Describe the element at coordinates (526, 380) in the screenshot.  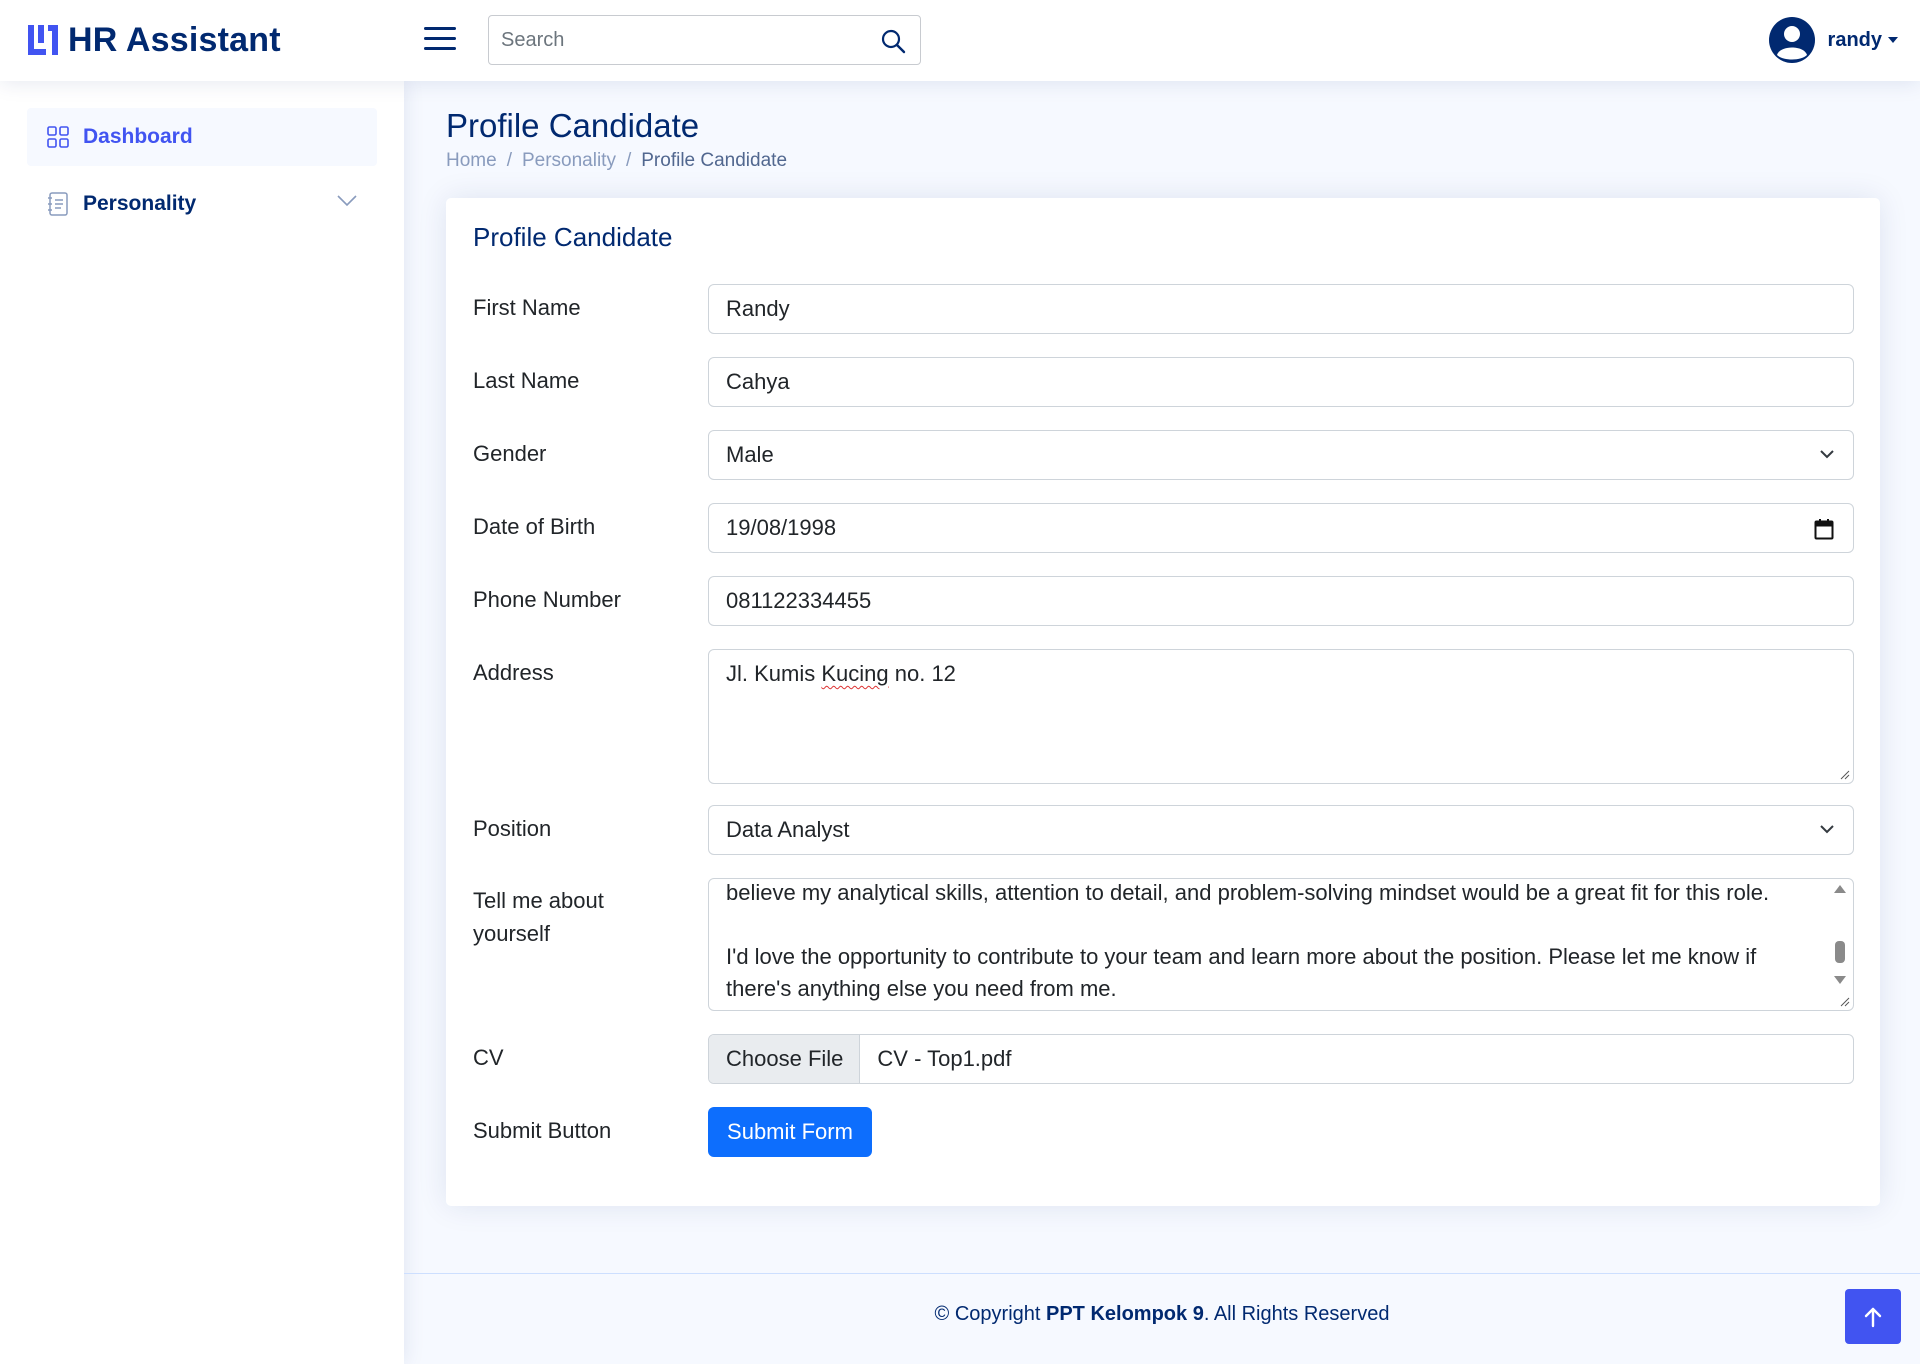
I see `last-name-label: Last Name` at that location.